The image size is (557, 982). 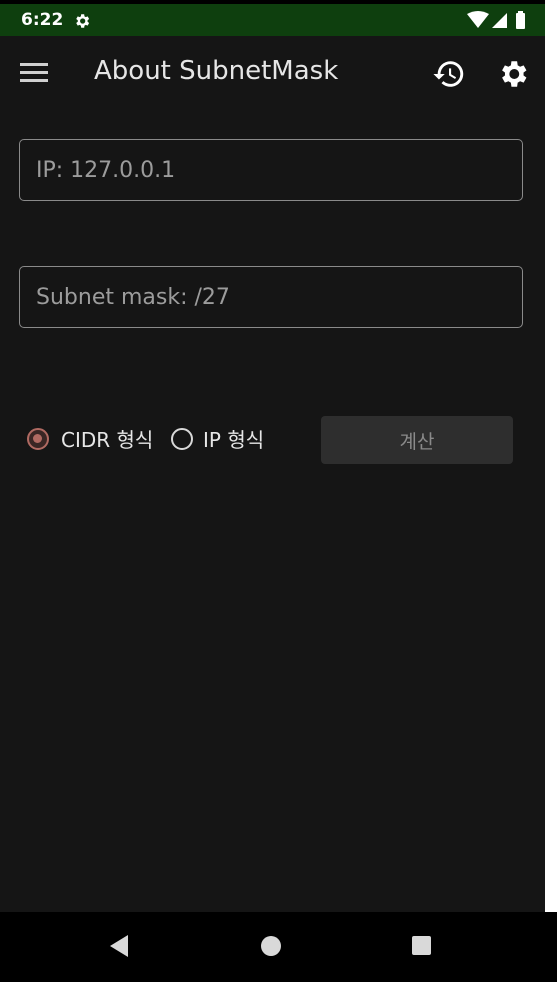 What do you see at coordinates (107, 440) in the screenshot?
I see `cidr-format-label: CIDR 형식` at bounding box center [107, 440].